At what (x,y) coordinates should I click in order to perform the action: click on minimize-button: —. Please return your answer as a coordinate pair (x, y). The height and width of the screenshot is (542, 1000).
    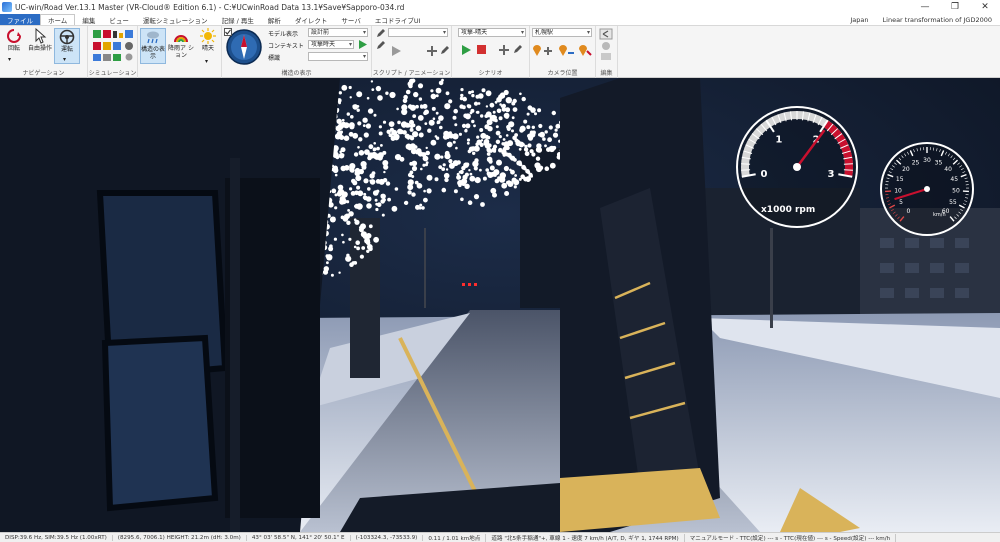
    Looking at the image, I should click on (925, 7).